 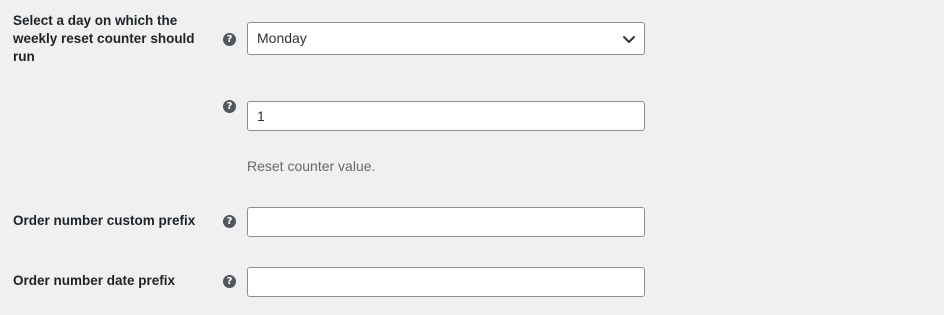 I want to click on weekly-reset-day-select: Monday, so click(x=446, y=38).